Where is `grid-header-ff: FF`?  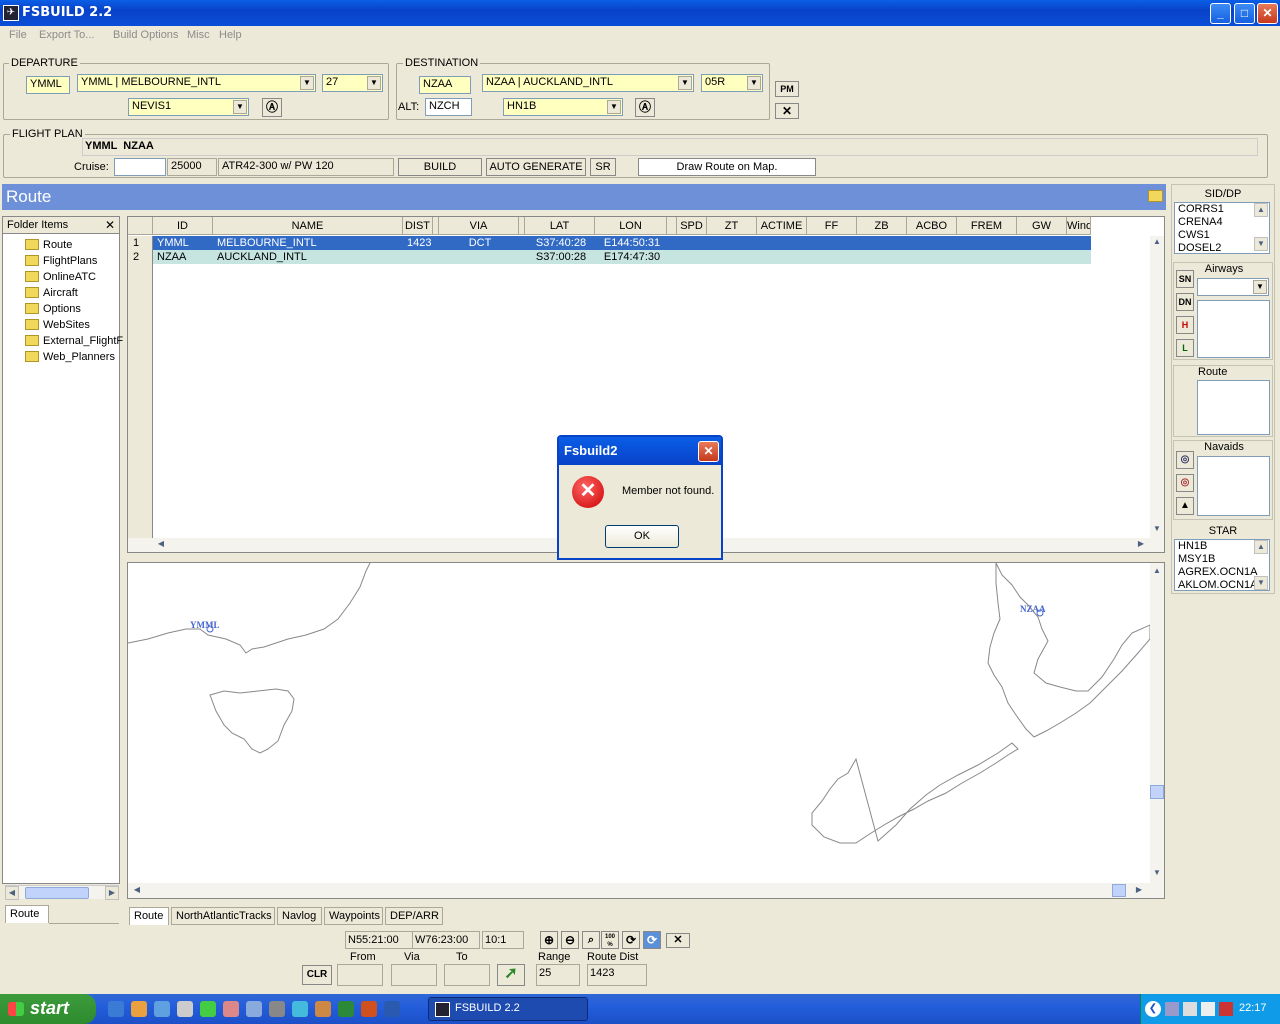
grid-header-ff: FF is located at coordinates (832, 226).